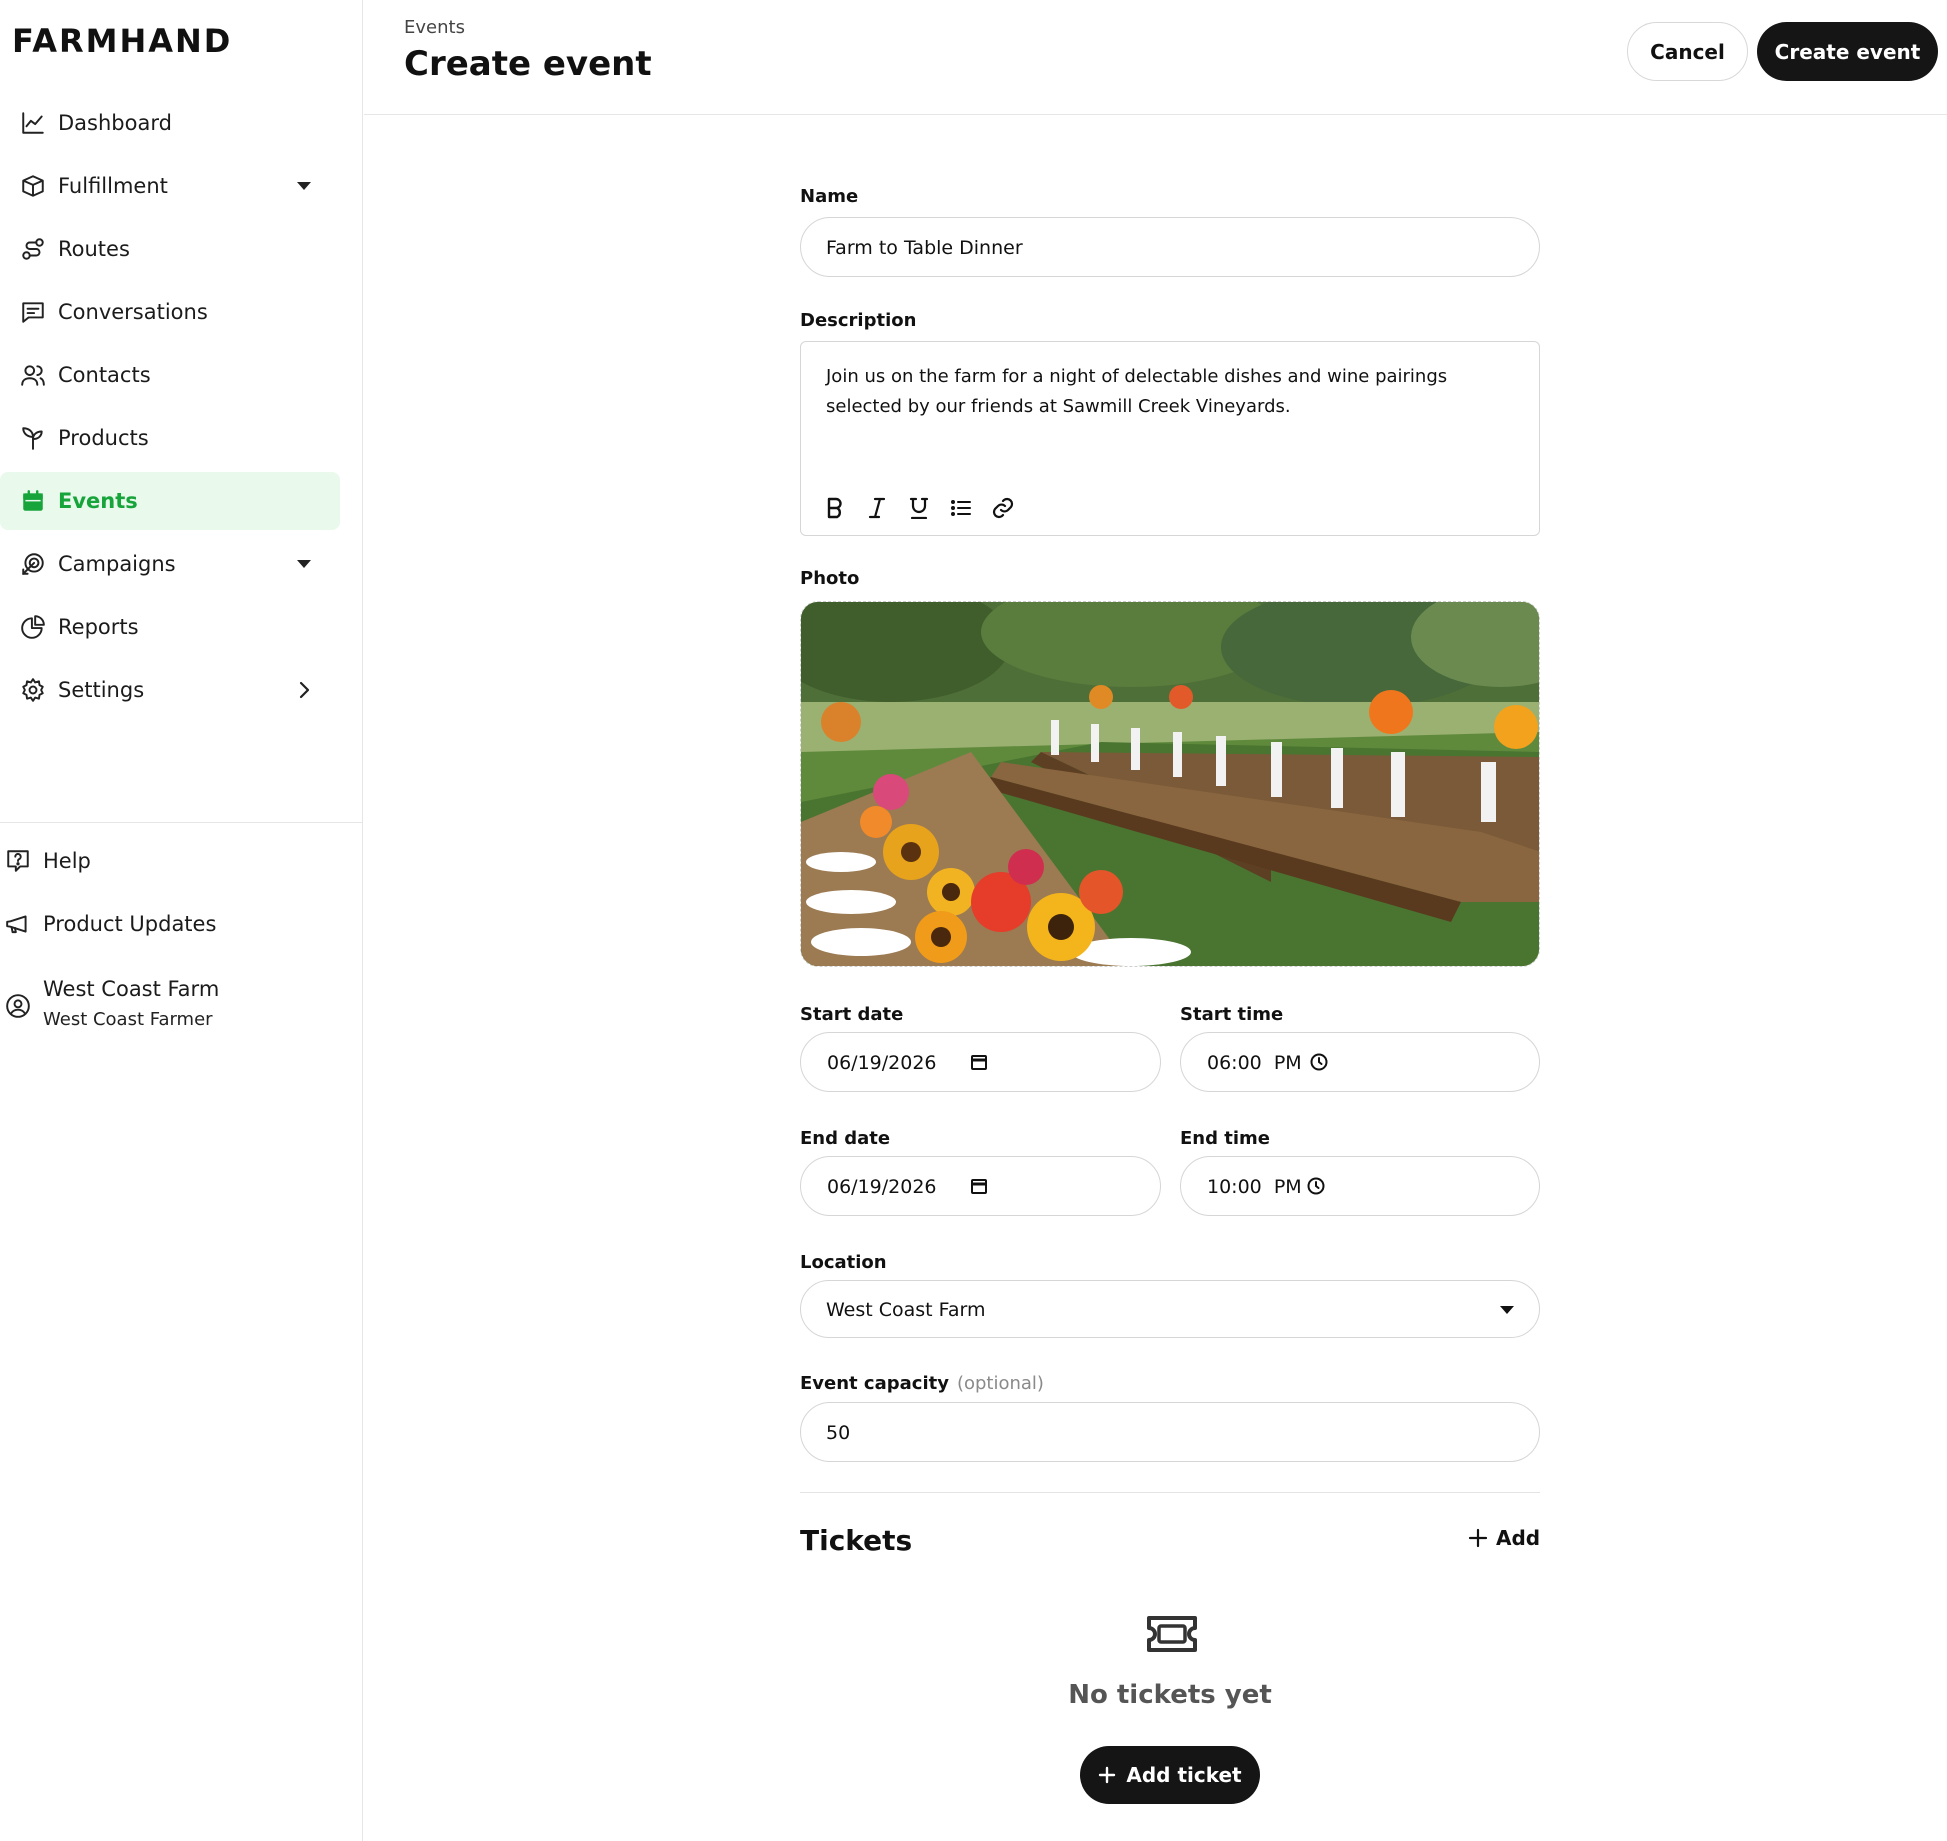 This screenshot has height=1841, width=1947. What do you see at coordinates (528, 64) in the screenshot?
I see `page-title: Create event` at bounding box center [528, 64].